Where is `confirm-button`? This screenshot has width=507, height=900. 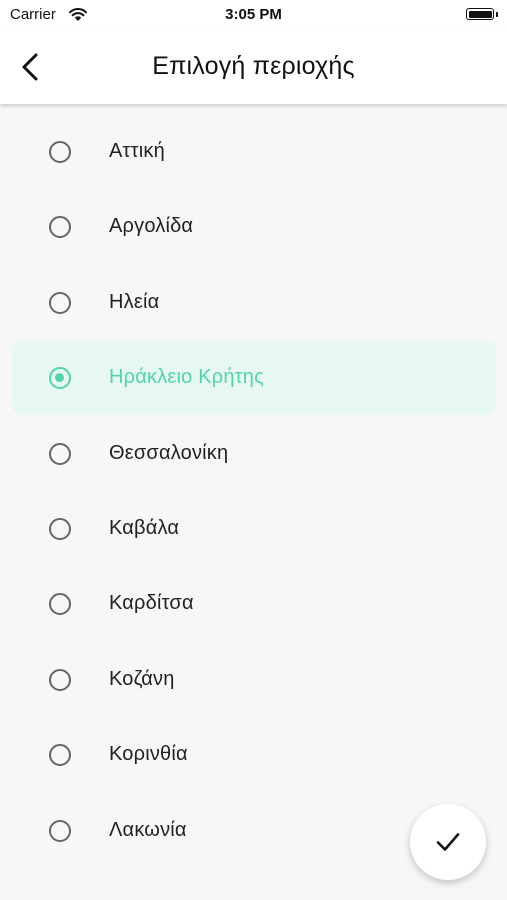 confirm-button is located at coordinates (448, 842).